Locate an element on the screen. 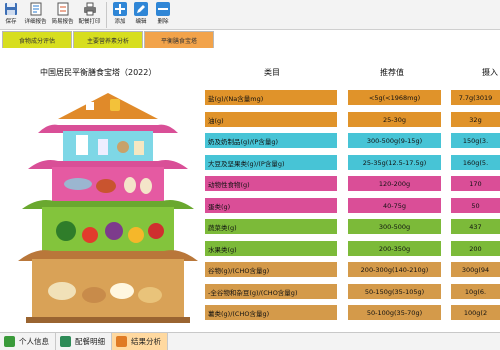 This screenshot has height=350, width=500. minus-icon is located at coordinates (163, 9).